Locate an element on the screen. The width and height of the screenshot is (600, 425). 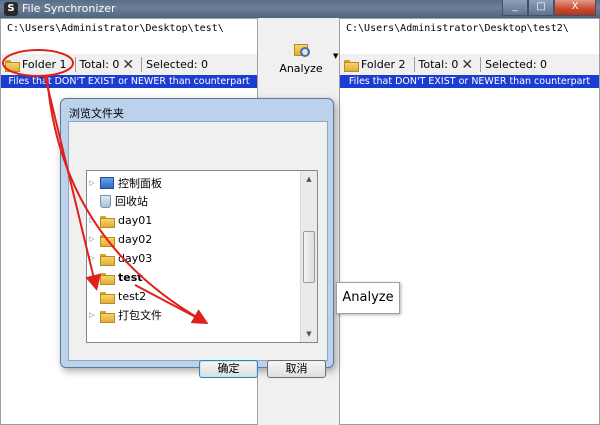
analyze-icon is located at coordinates (302, 49).